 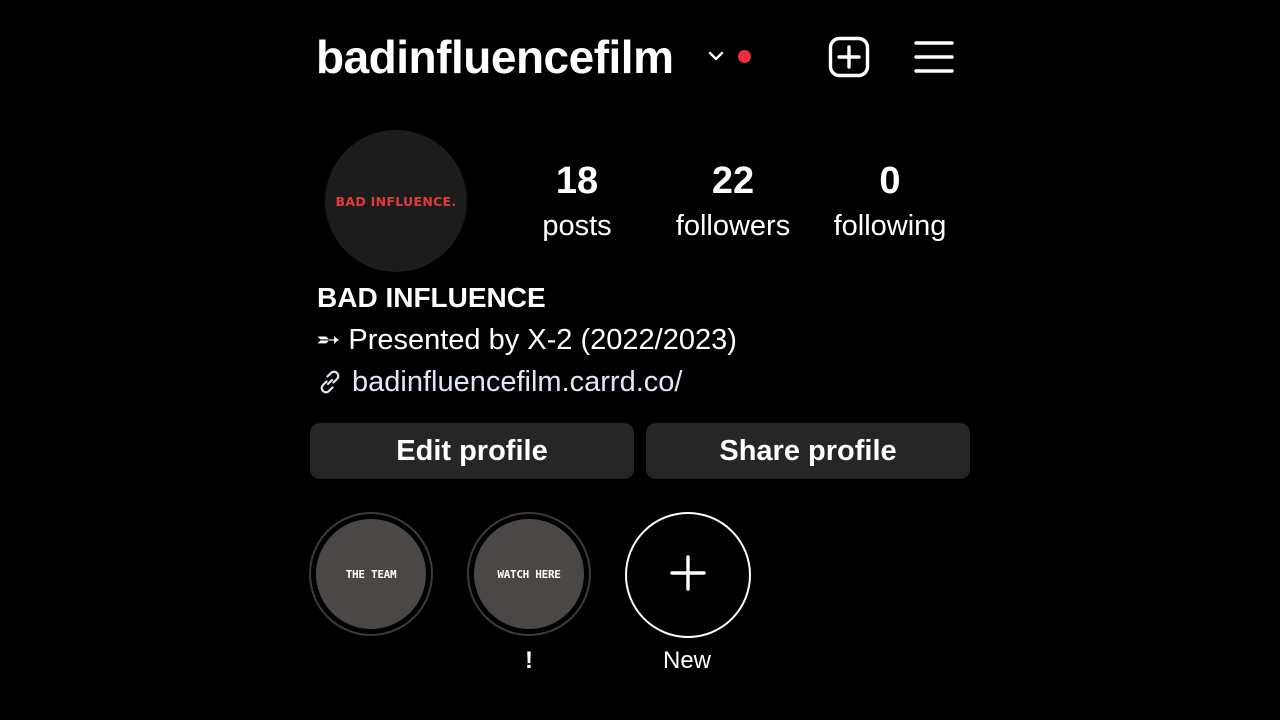 I want to click on highlight-cover: THE TEAM, so click(x=371, y=574).